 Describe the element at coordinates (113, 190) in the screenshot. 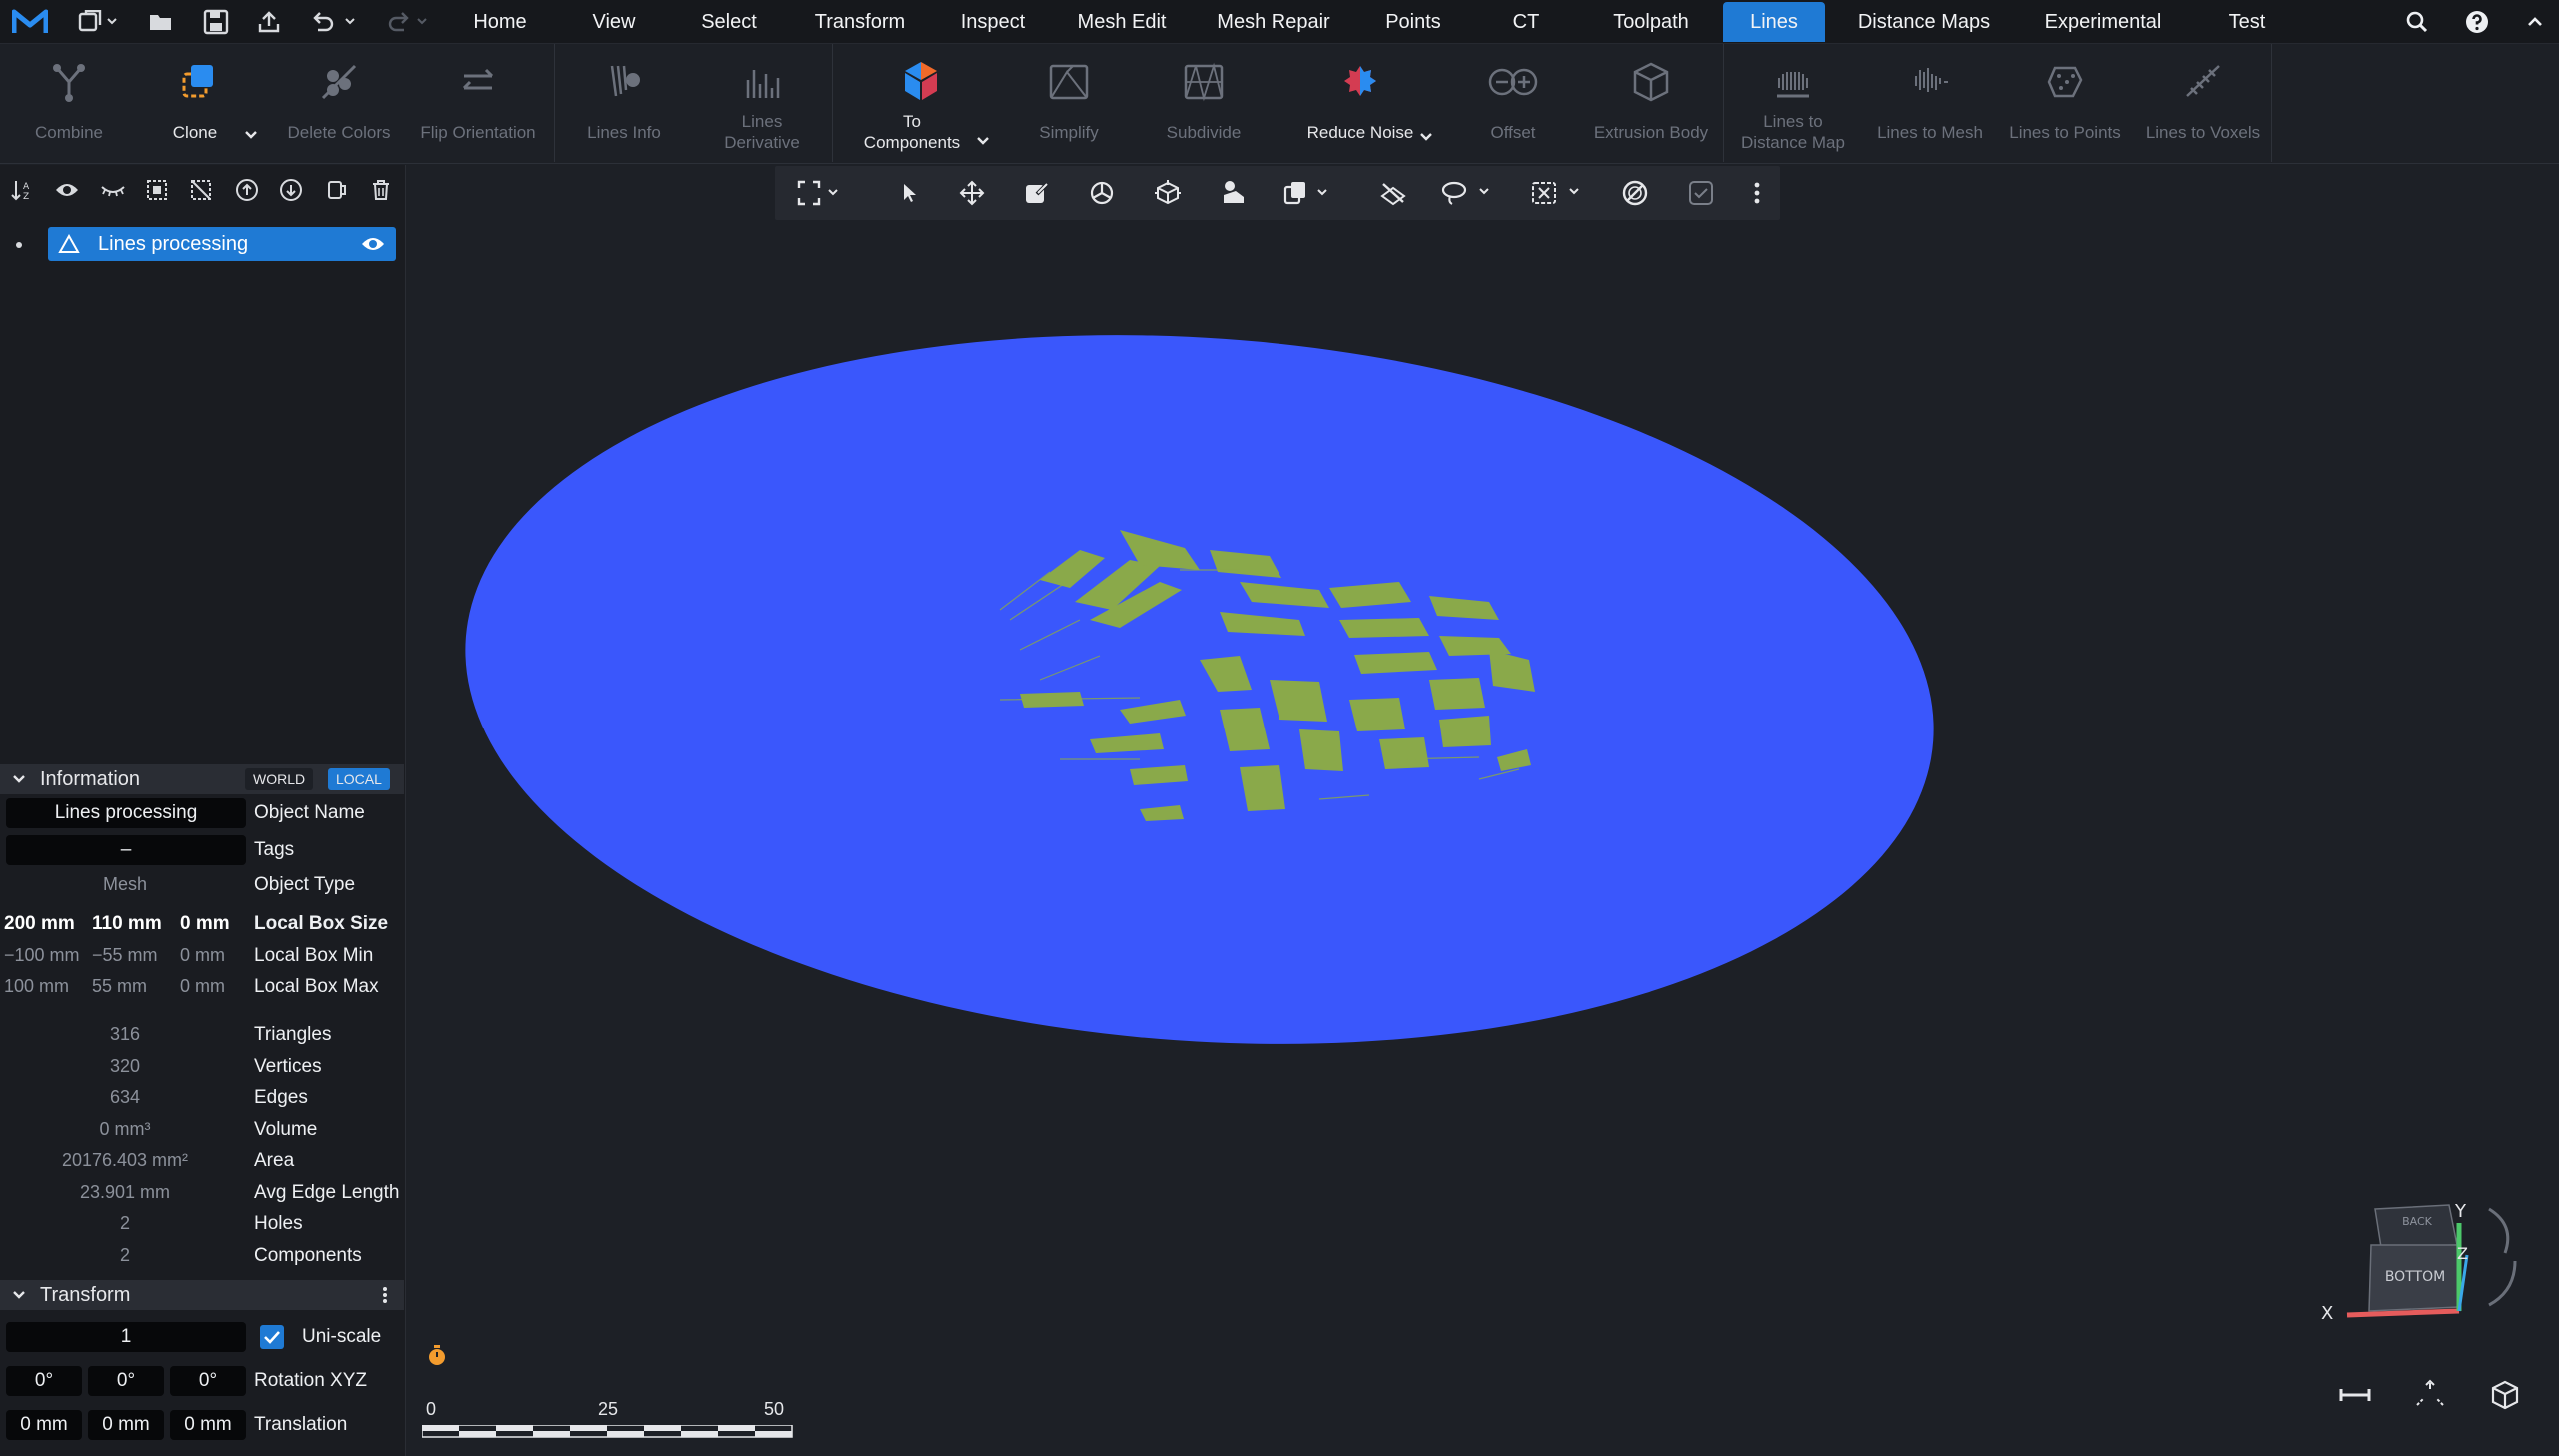

I see `hide-all-eye-closed-icon` at that location.